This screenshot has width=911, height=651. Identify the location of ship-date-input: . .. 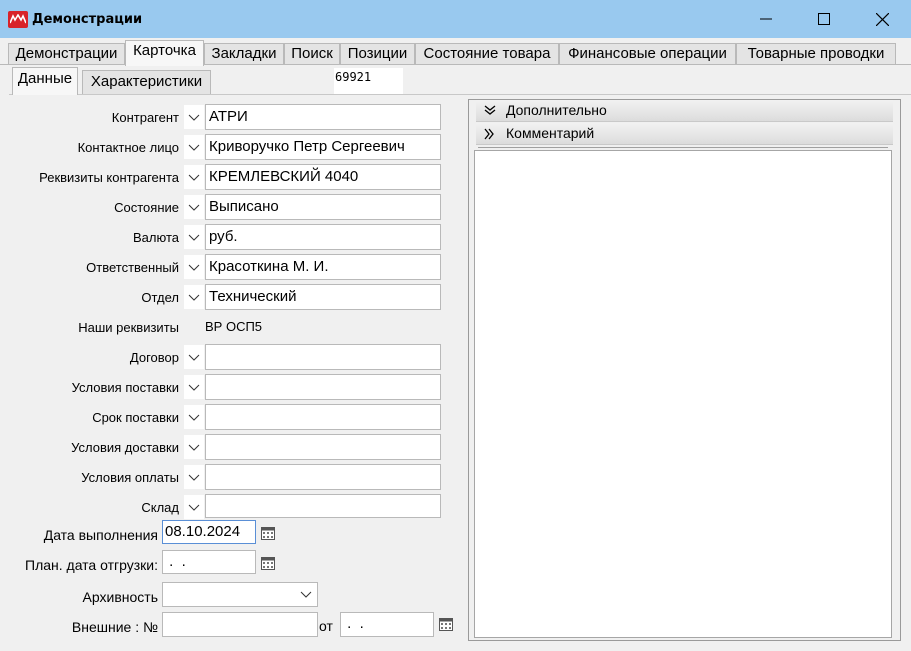
(209, 562).